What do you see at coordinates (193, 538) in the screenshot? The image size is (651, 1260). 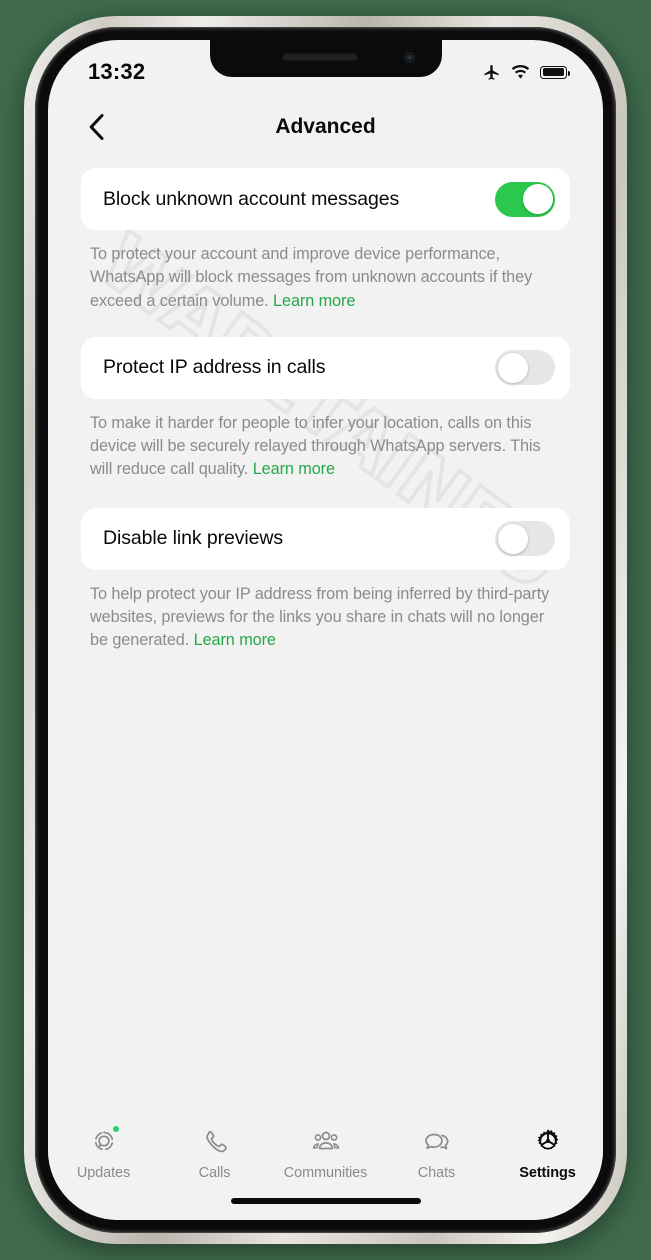 I see `setting-label: Disable link previews` at bounding box center [193, 538].